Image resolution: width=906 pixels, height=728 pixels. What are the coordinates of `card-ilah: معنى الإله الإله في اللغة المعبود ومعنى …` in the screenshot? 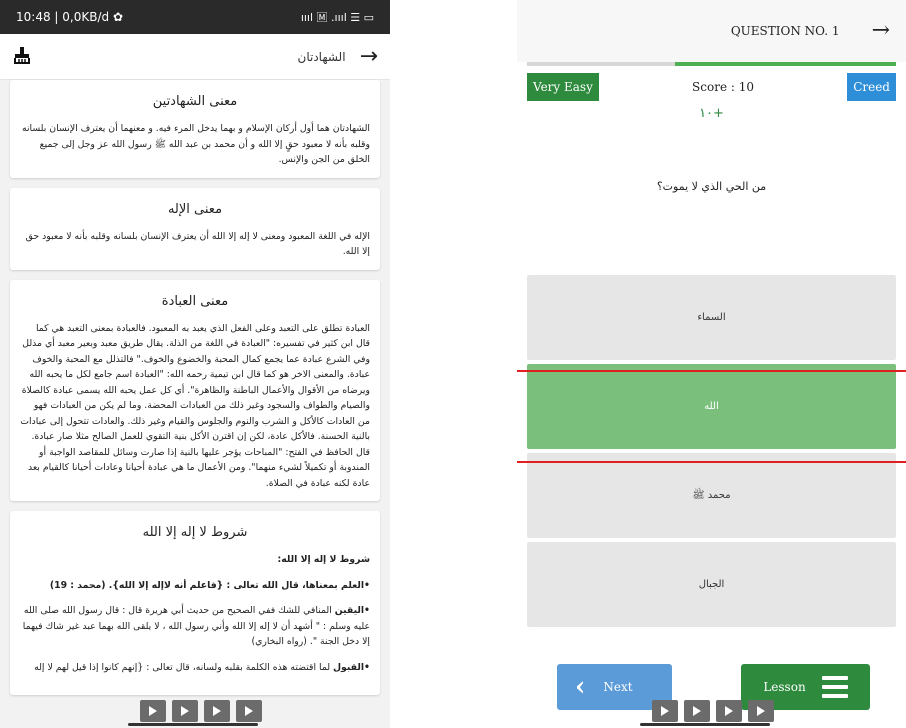 It's located at (195, 228).